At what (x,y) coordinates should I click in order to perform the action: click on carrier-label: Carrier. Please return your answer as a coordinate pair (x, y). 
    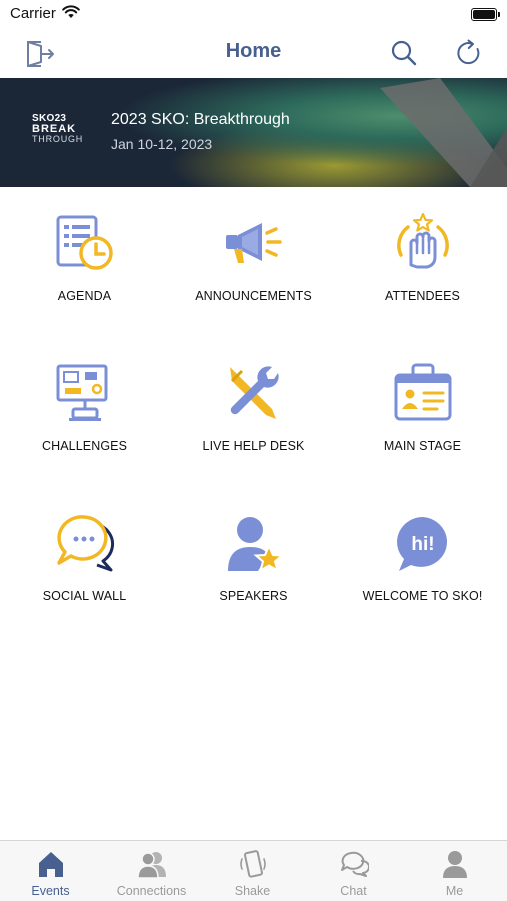
    Looking at the image, I should click on (33, 13).